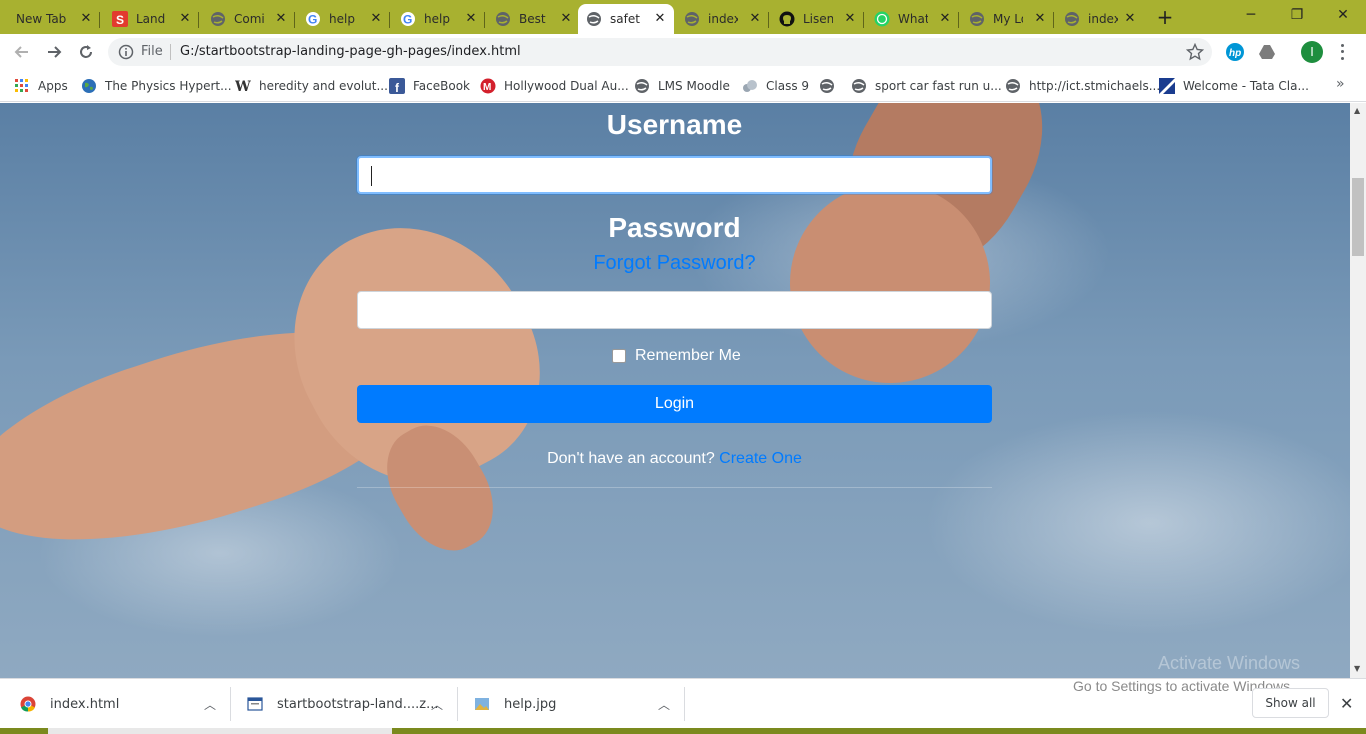 The image size is (1366, 734). What do you see at coordinates (1340, 84) in the screenshot?
I see `chevron-right-icon: »` at bounding box center [1340, 84].